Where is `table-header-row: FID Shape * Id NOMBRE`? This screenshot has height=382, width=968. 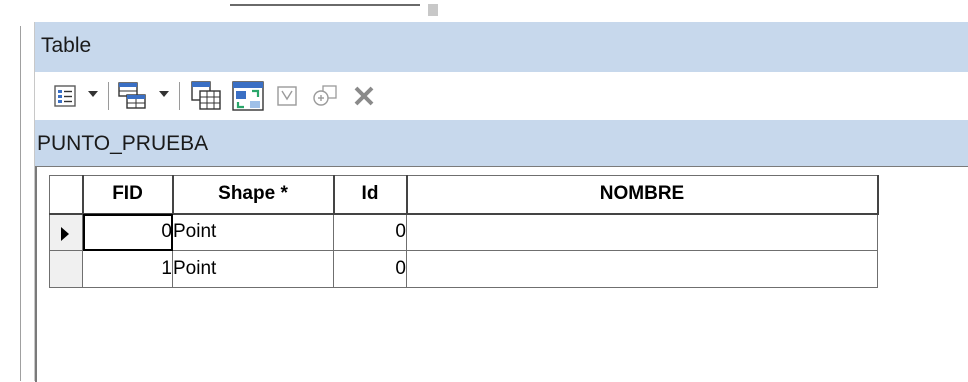 table-header-row: FID Shape * Id NOMBRE is located at coordinates (464, 195).